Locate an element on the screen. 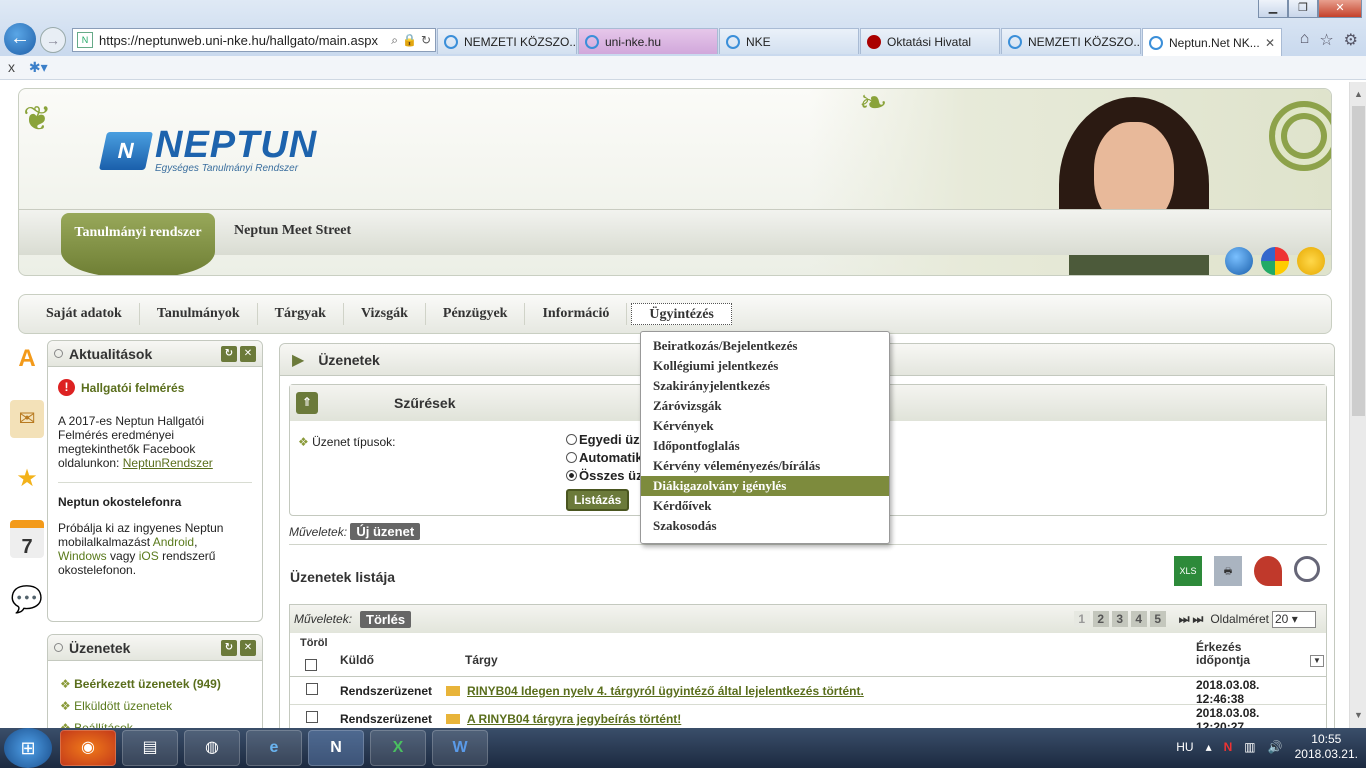 The width and height of the screenshot is (1366, 768). tab-nke: NKE is located at coordinates (789, 41).